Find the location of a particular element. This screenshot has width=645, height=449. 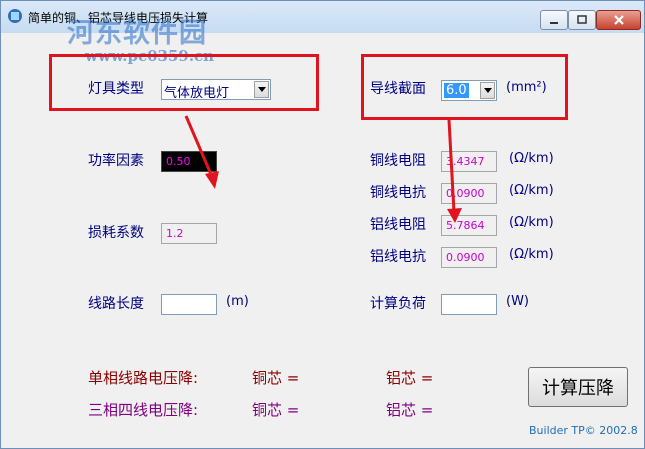

minimize-button is located at coordinates (554, 20).